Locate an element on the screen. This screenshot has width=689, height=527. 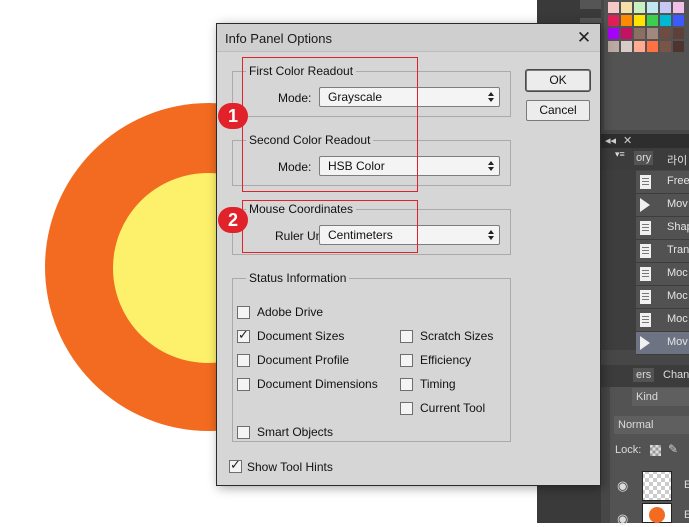
tab-layers: ers is located at coordinates (644, 375).